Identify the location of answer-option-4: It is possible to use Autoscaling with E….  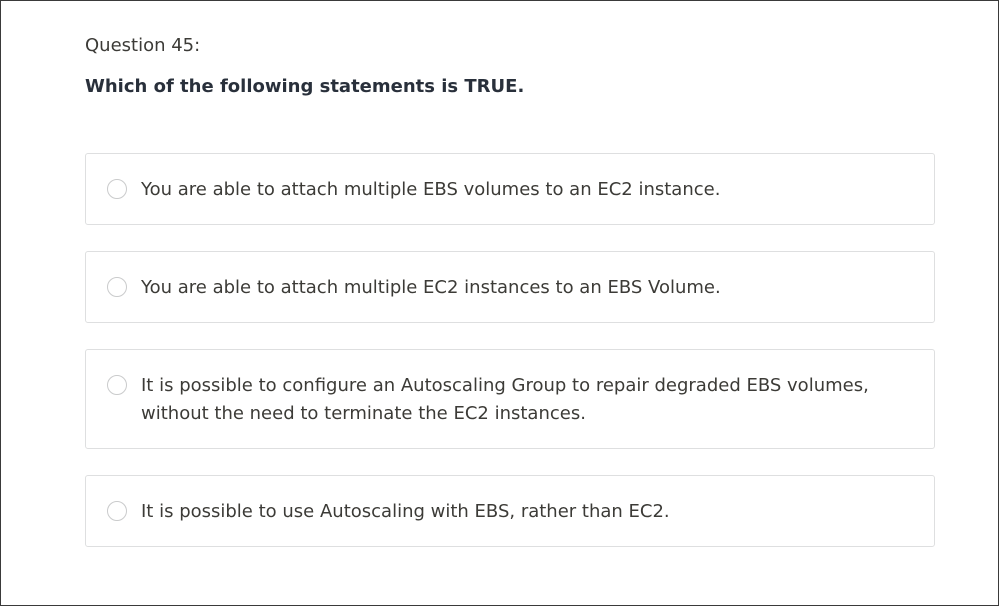
(510, 511).